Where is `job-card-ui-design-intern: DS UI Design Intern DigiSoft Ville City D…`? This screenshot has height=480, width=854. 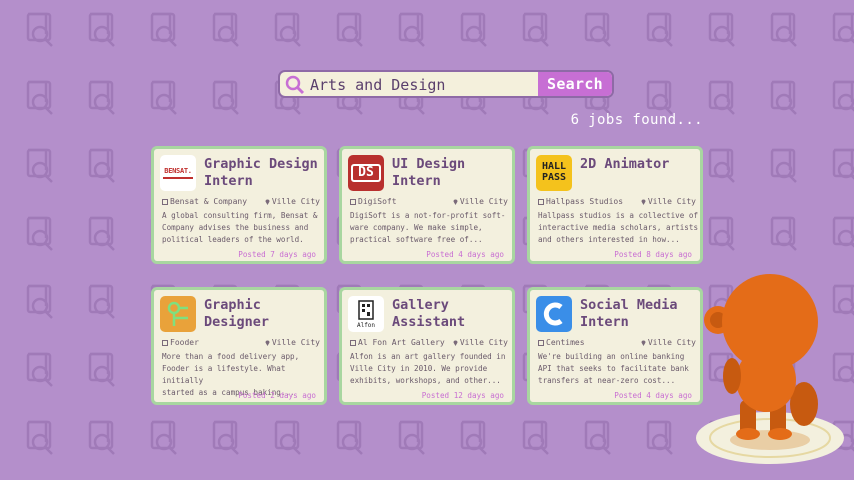 job-card-ui-design-intern: DS UI Design Intern DigiSoft Ville City D… is located at coordinates (427, 205).